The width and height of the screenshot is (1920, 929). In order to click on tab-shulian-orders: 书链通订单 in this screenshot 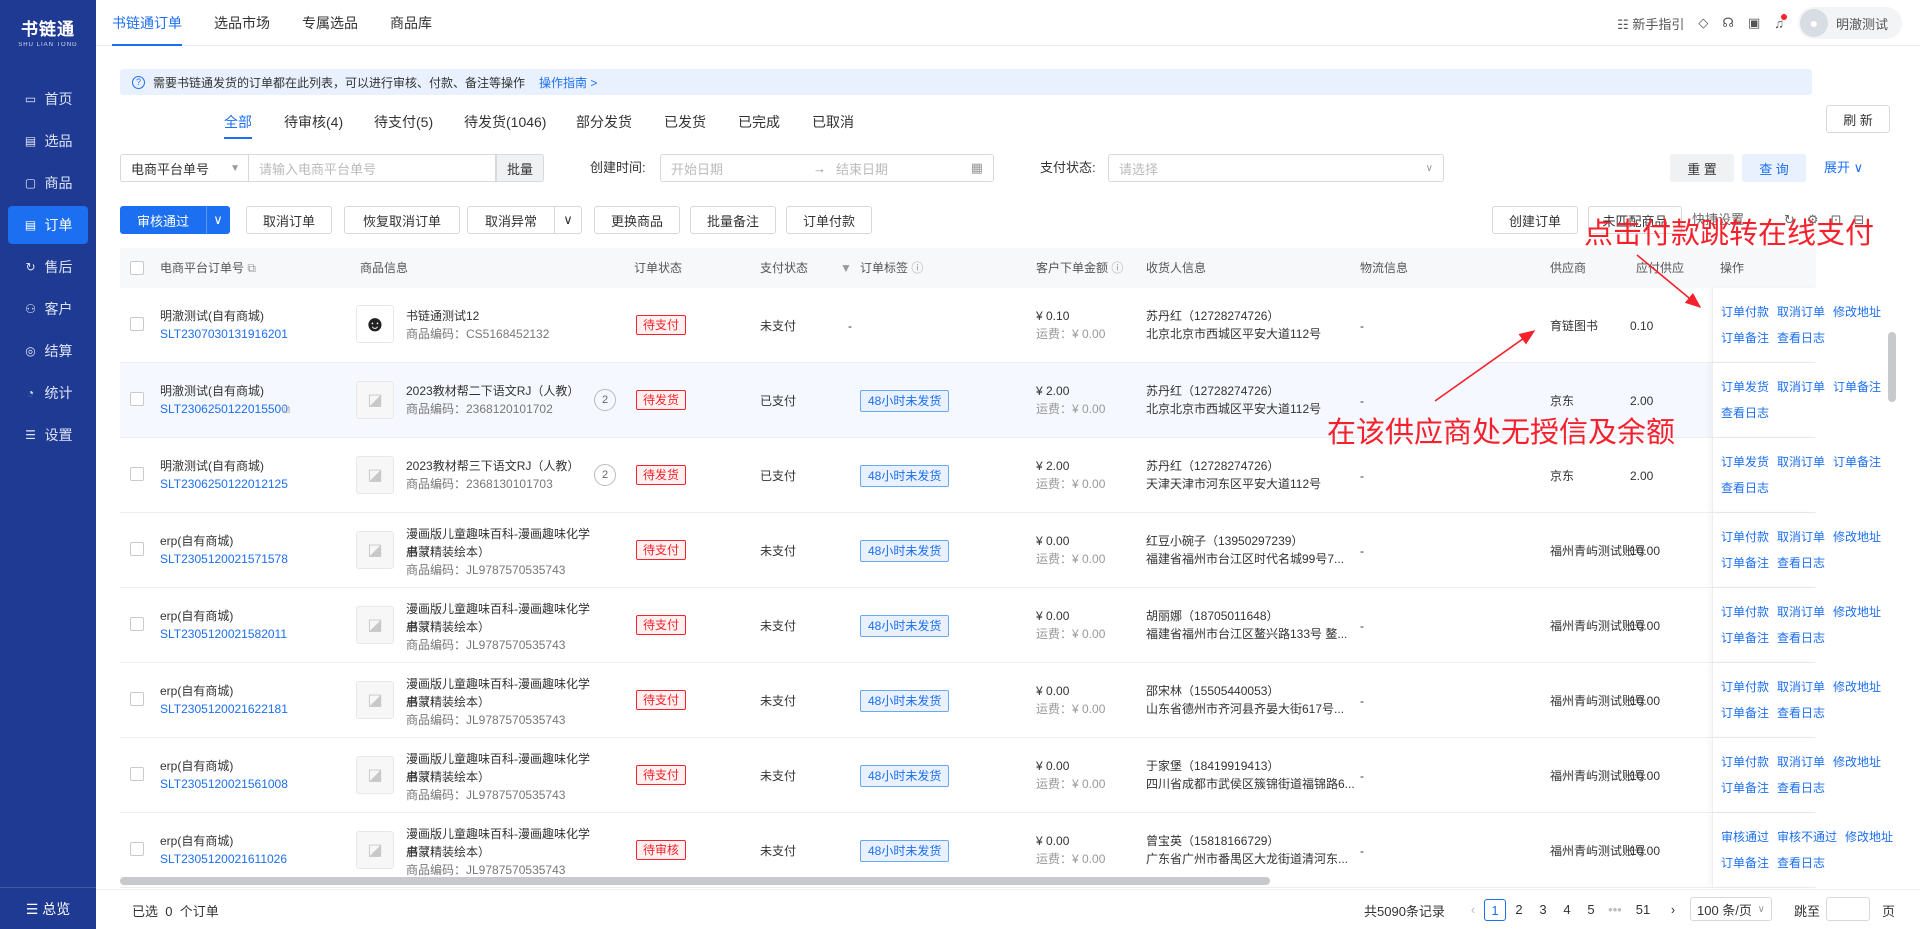, I will do `click(147, 23)`.